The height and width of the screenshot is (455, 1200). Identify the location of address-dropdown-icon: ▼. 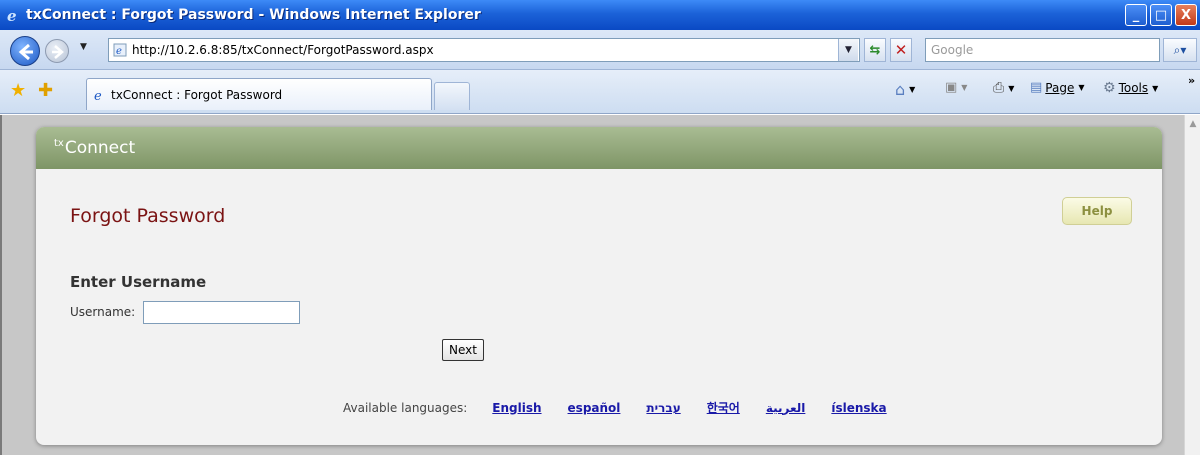
(848, 50).